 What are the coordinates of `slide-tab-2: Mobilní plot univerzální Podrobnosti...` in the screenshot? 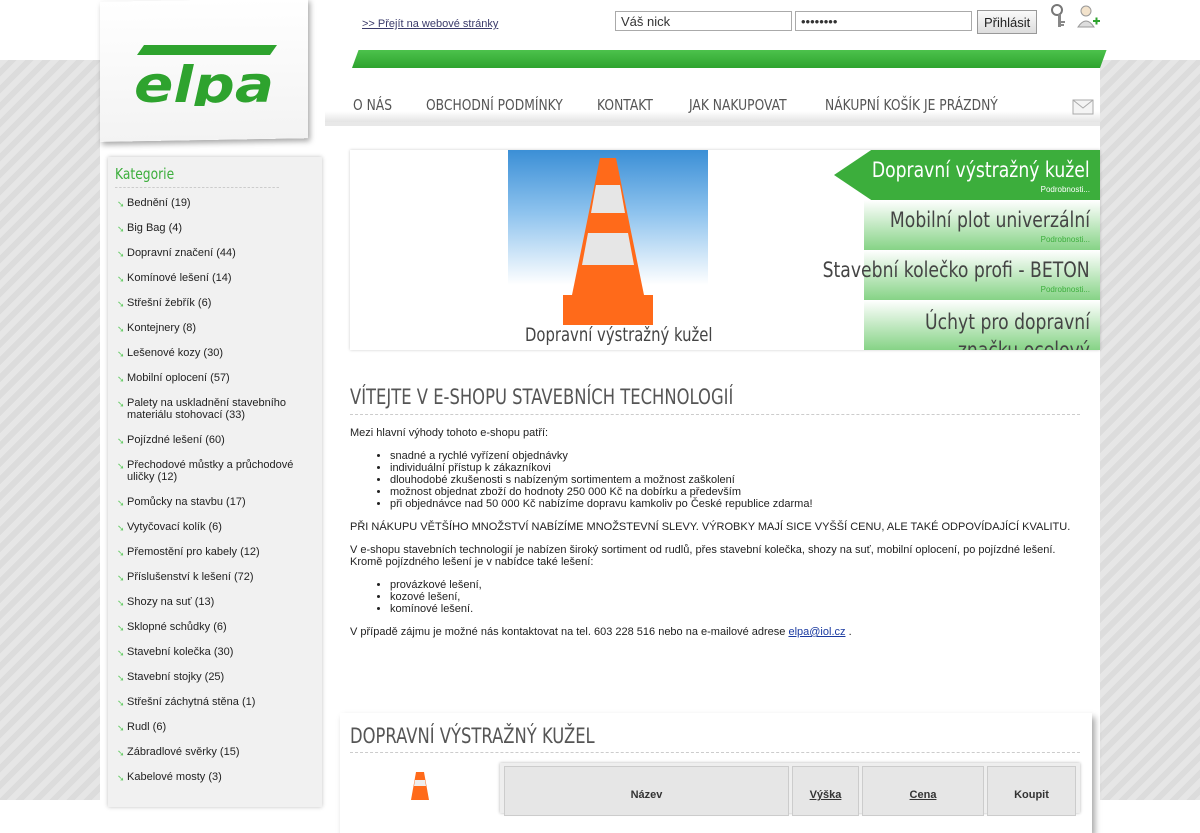 It's located at (982, 225).